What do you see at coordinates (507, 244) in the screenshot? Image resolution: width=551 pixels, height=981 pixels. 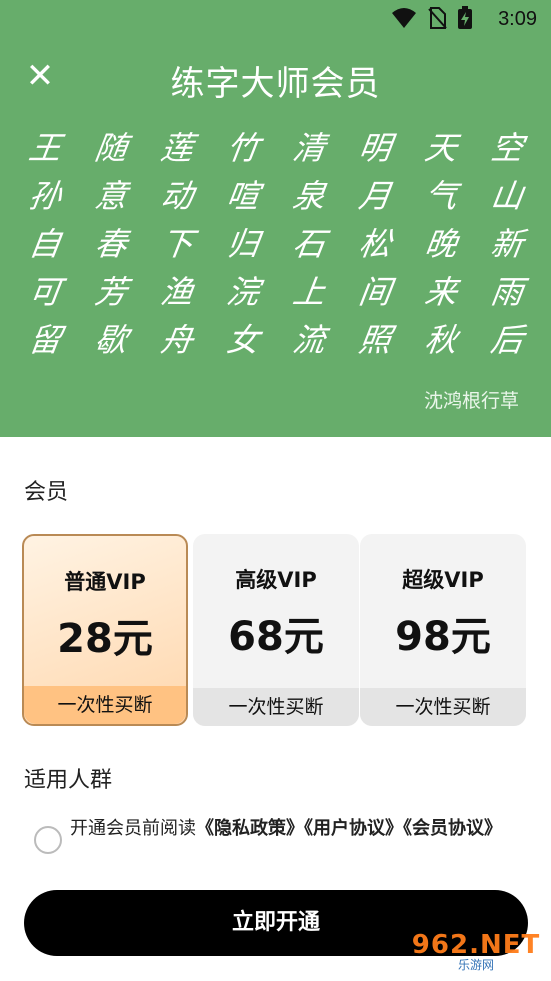 I see `calligraphy-char: 新` at bounding box center [507, 244].